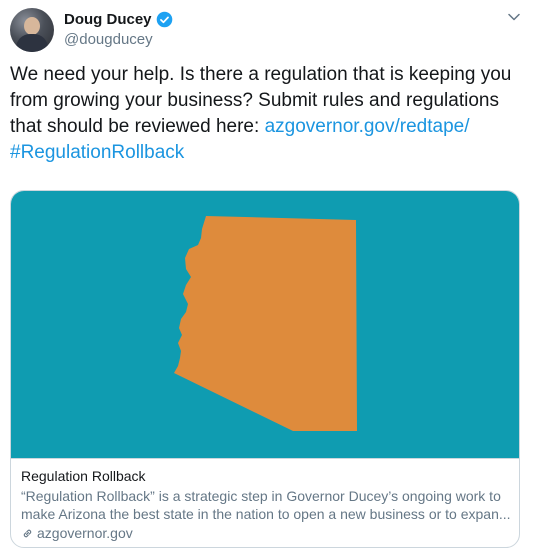 This screenshot has width=533, height=558. Describe the element at coordinates (514, 17) in the screenshot. I see `chevron-down-icon` at that location.